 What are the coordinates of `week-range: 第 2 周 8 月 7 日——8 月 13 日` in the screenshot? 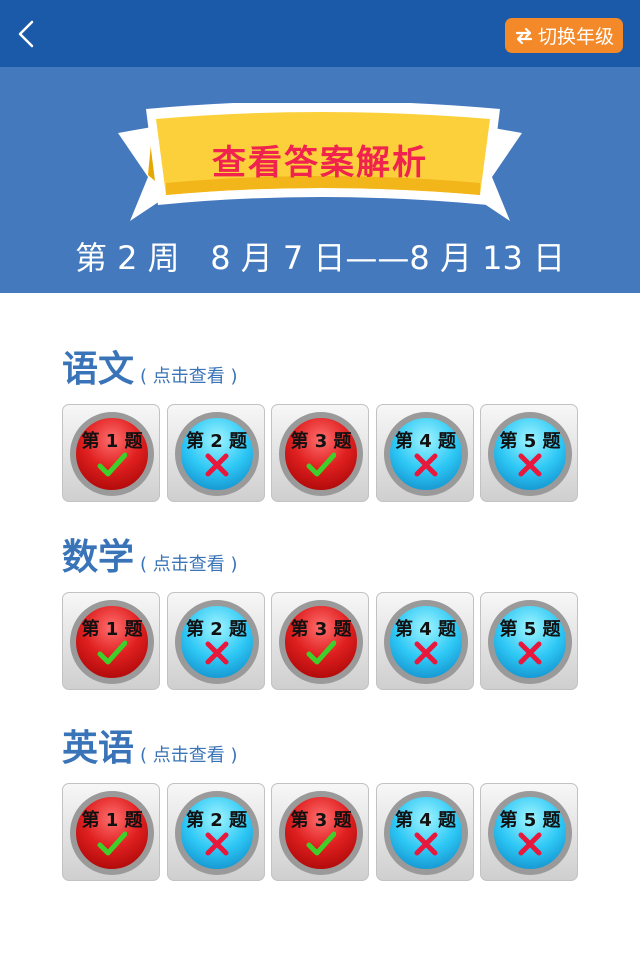 It's located at (320, 256).